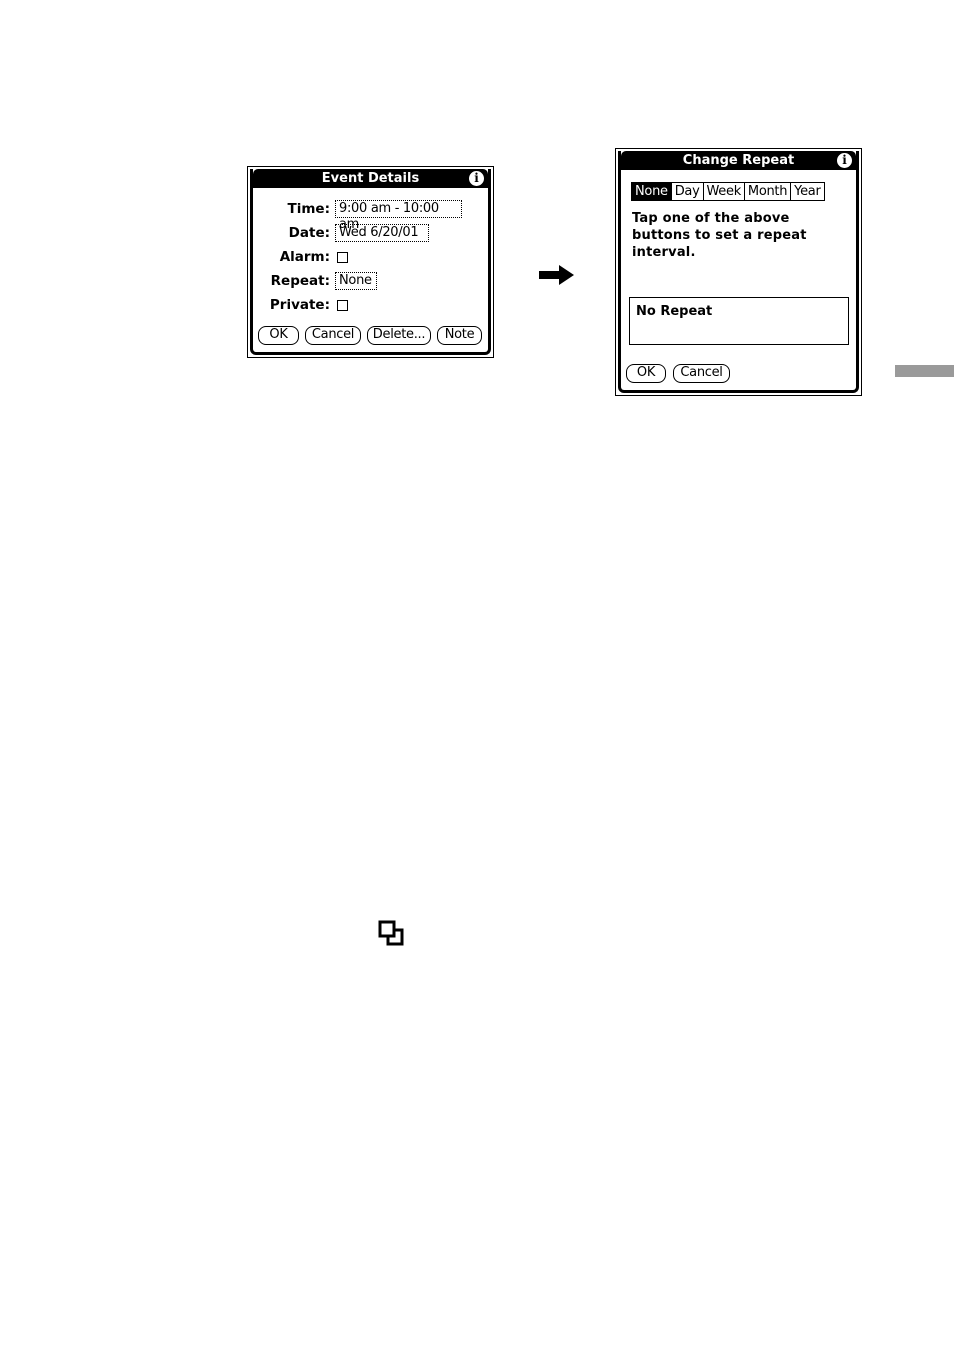  Describe the element at coordinates (739, 321) in the screenshot. I see `repeat-summary-box: No Repeat` at that location.